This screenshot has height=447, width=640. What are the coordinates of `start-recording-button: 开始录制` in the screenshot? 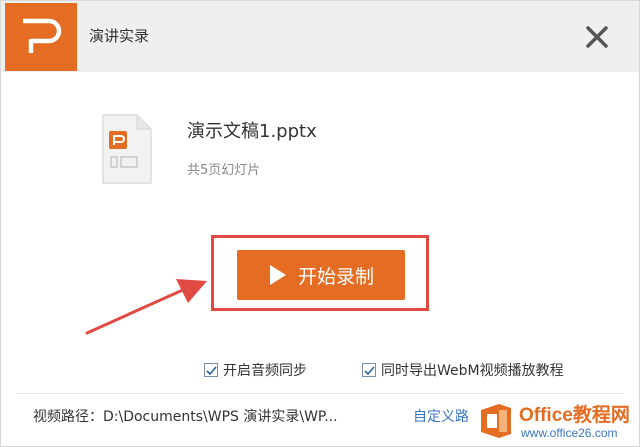 It's located at (321, 275).